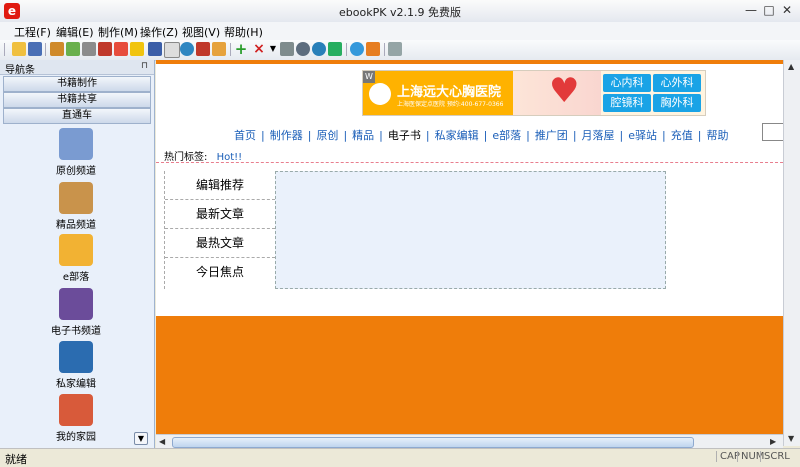  What do you see at coordinates (449, 92) in the screenshot?
I see `banner-hospital-name: 上海远大心胸医院` at bounding box center [449, 92].